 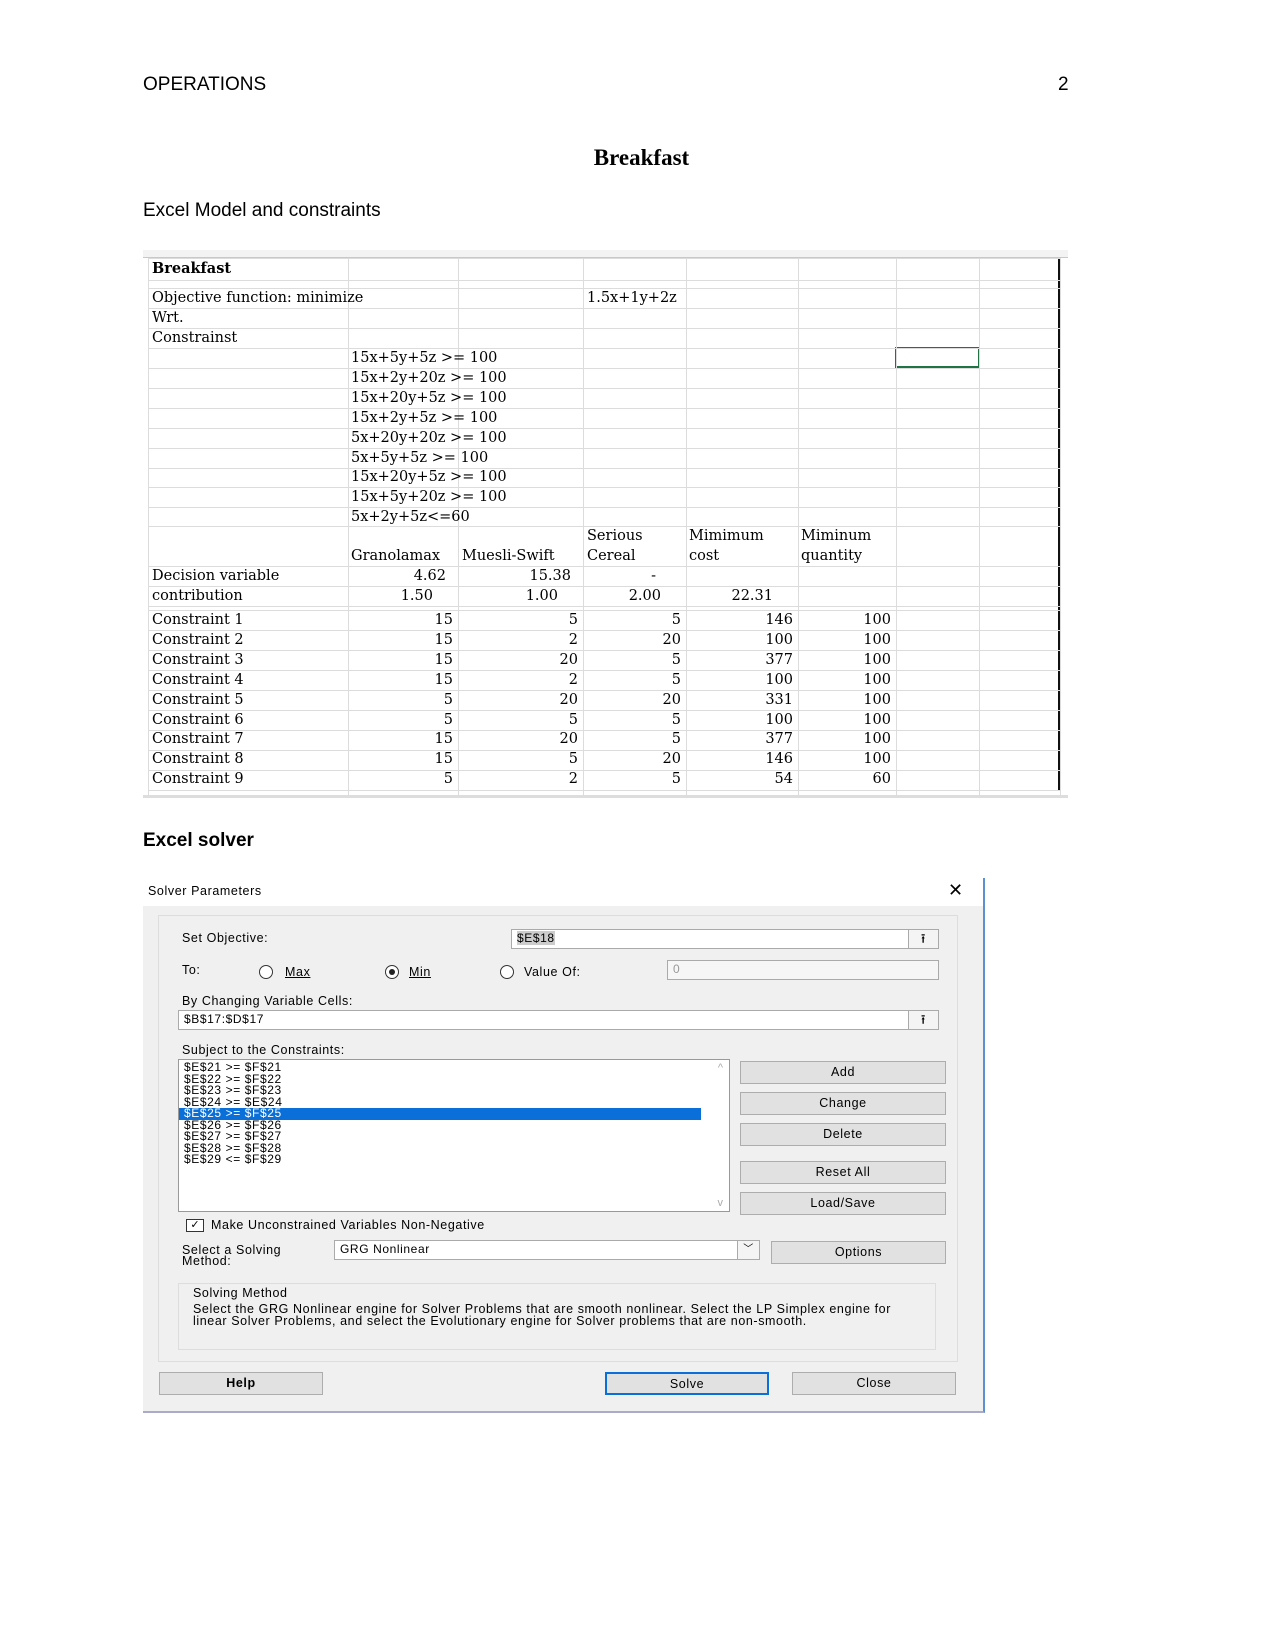 What do you see at coordinates (392, 972) in the screenshot?
I see `radio-min` at bounding box center [392, 972].